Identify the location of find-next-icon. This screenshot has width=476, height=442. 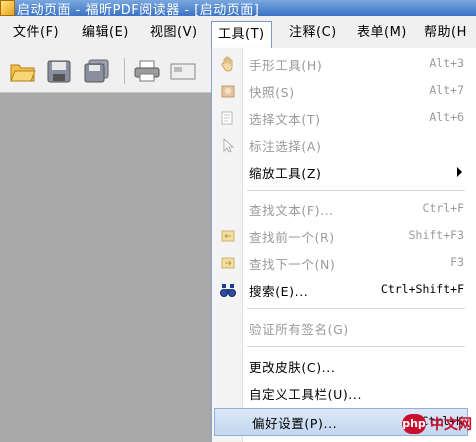
(228, 263).